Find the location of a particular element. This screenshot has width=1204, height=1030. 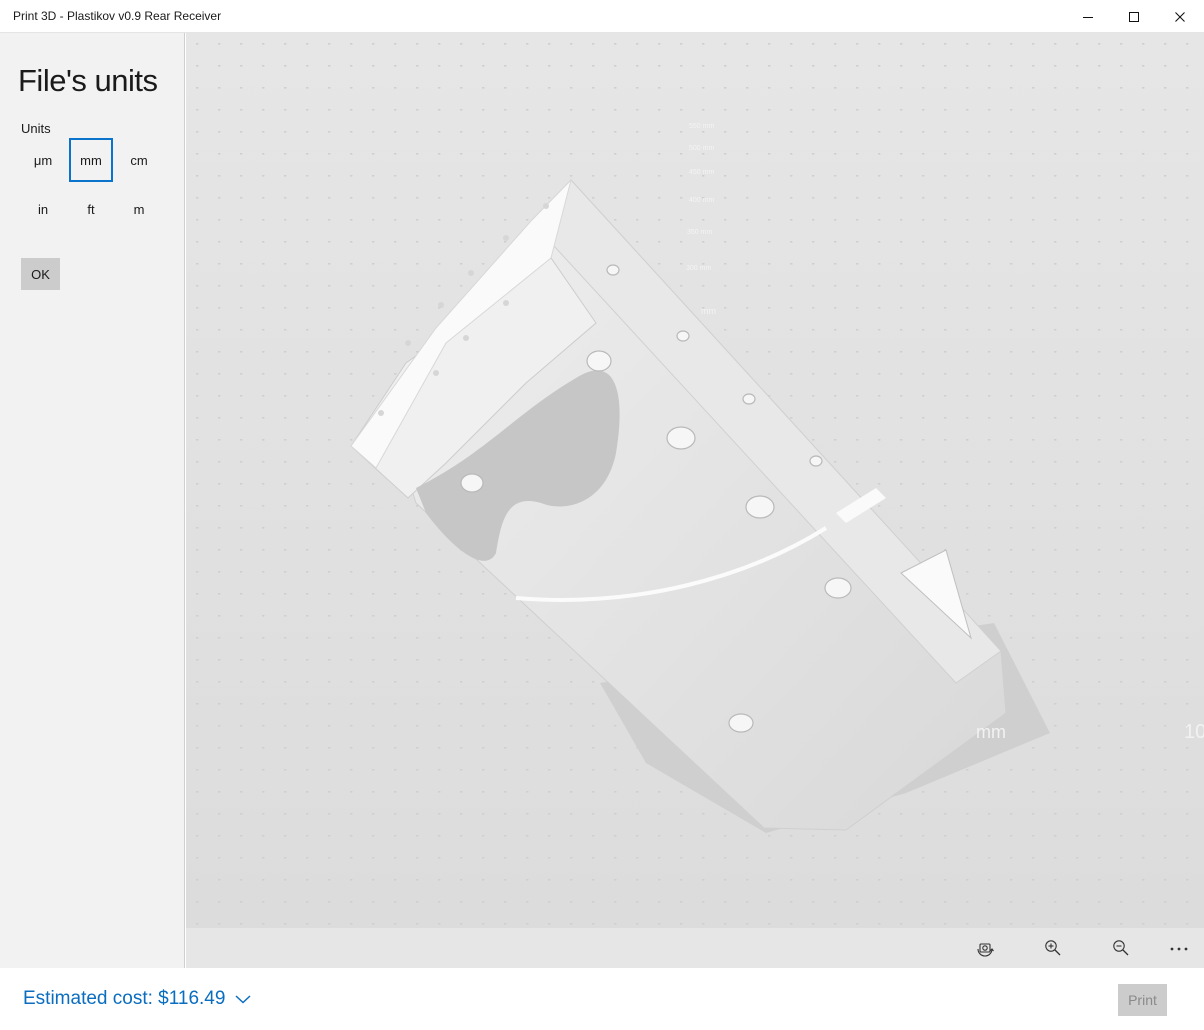

minimize-icon is located at coordinates (1088, 17).